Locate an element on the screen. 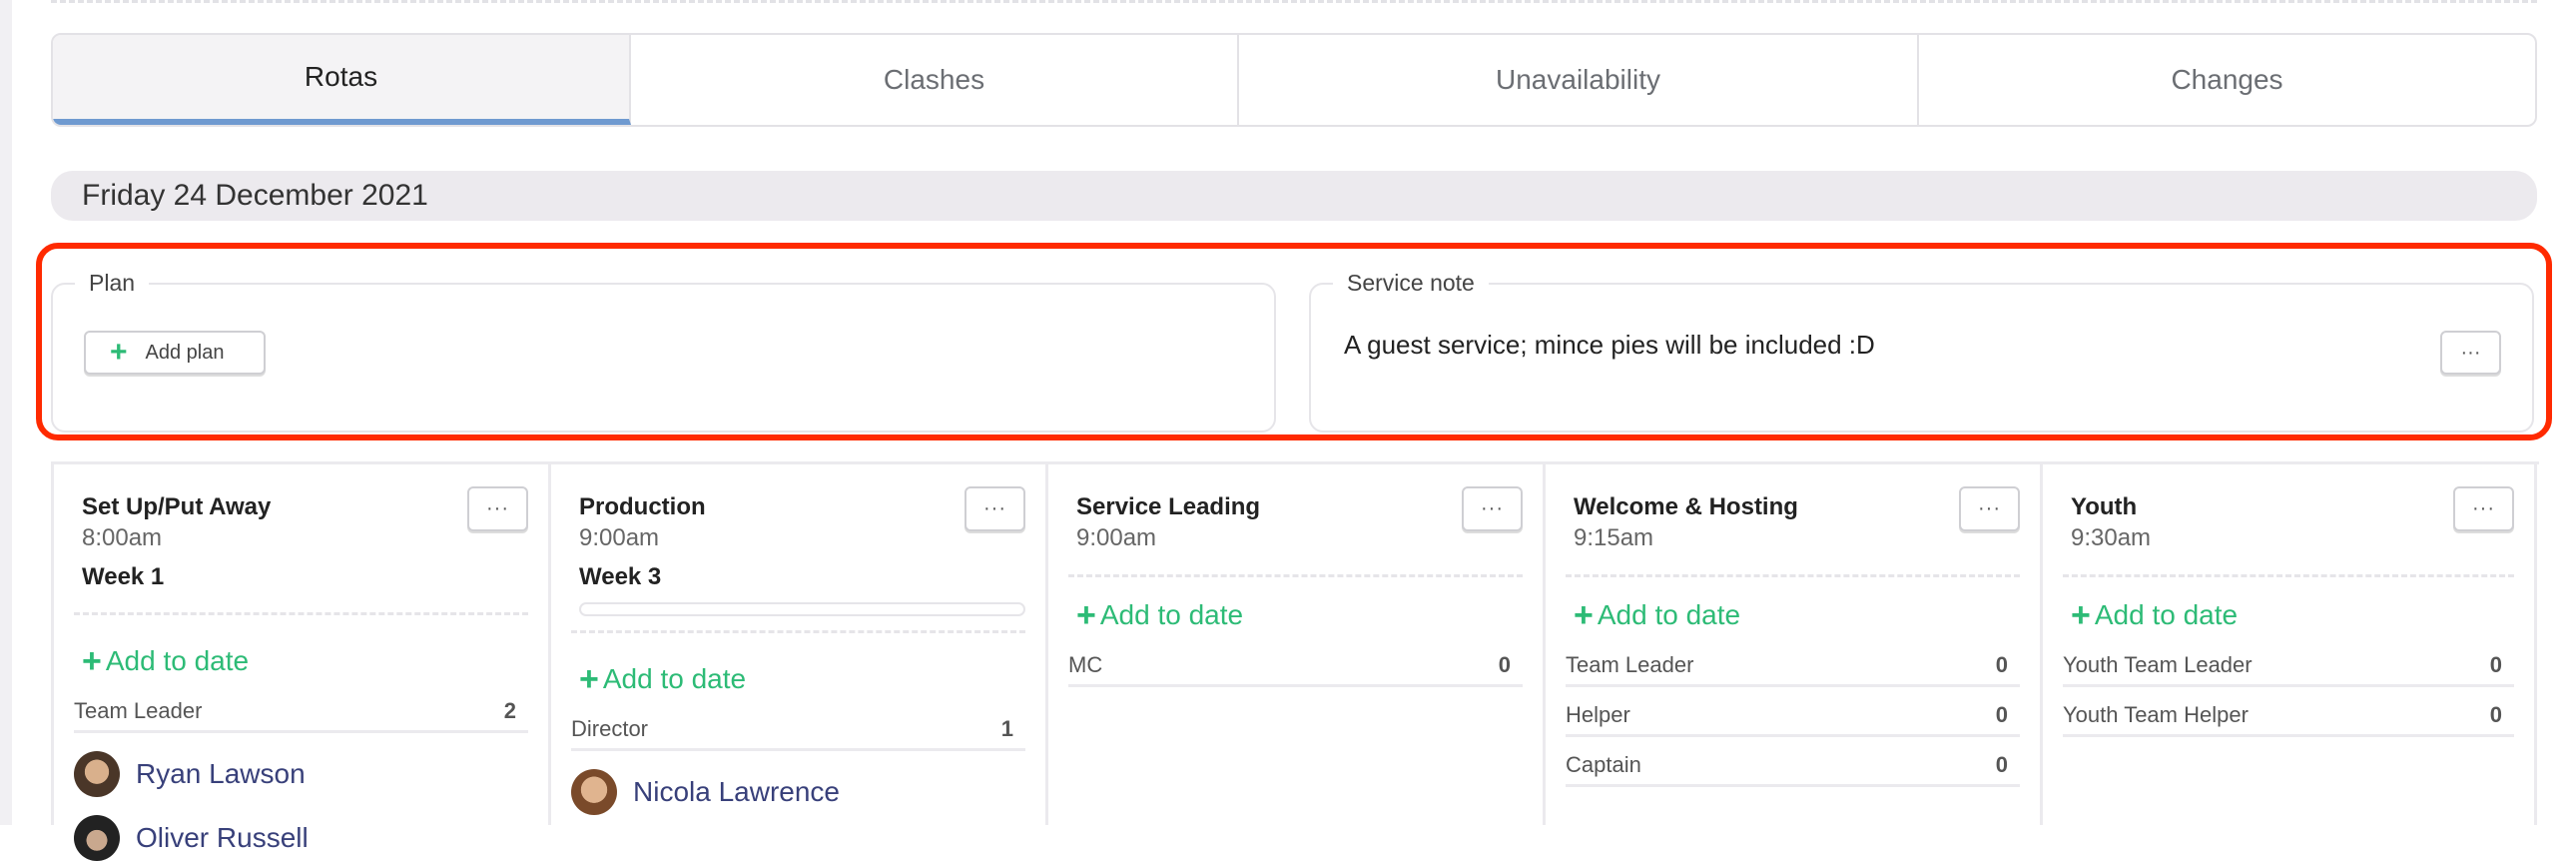  role-row: Captain 0 is located at coordinates (1793, 762).